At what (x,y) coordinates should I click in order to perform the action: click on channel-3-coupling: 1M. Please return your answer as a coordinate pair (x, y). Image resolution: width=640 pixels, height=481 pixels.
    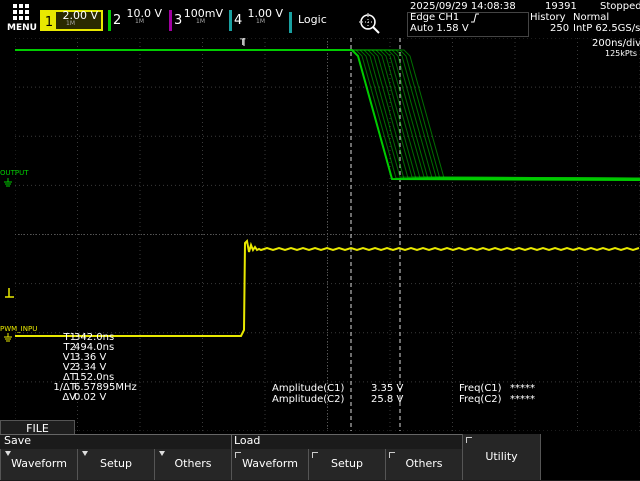
    Looking at the image, I should click on (200, 21).